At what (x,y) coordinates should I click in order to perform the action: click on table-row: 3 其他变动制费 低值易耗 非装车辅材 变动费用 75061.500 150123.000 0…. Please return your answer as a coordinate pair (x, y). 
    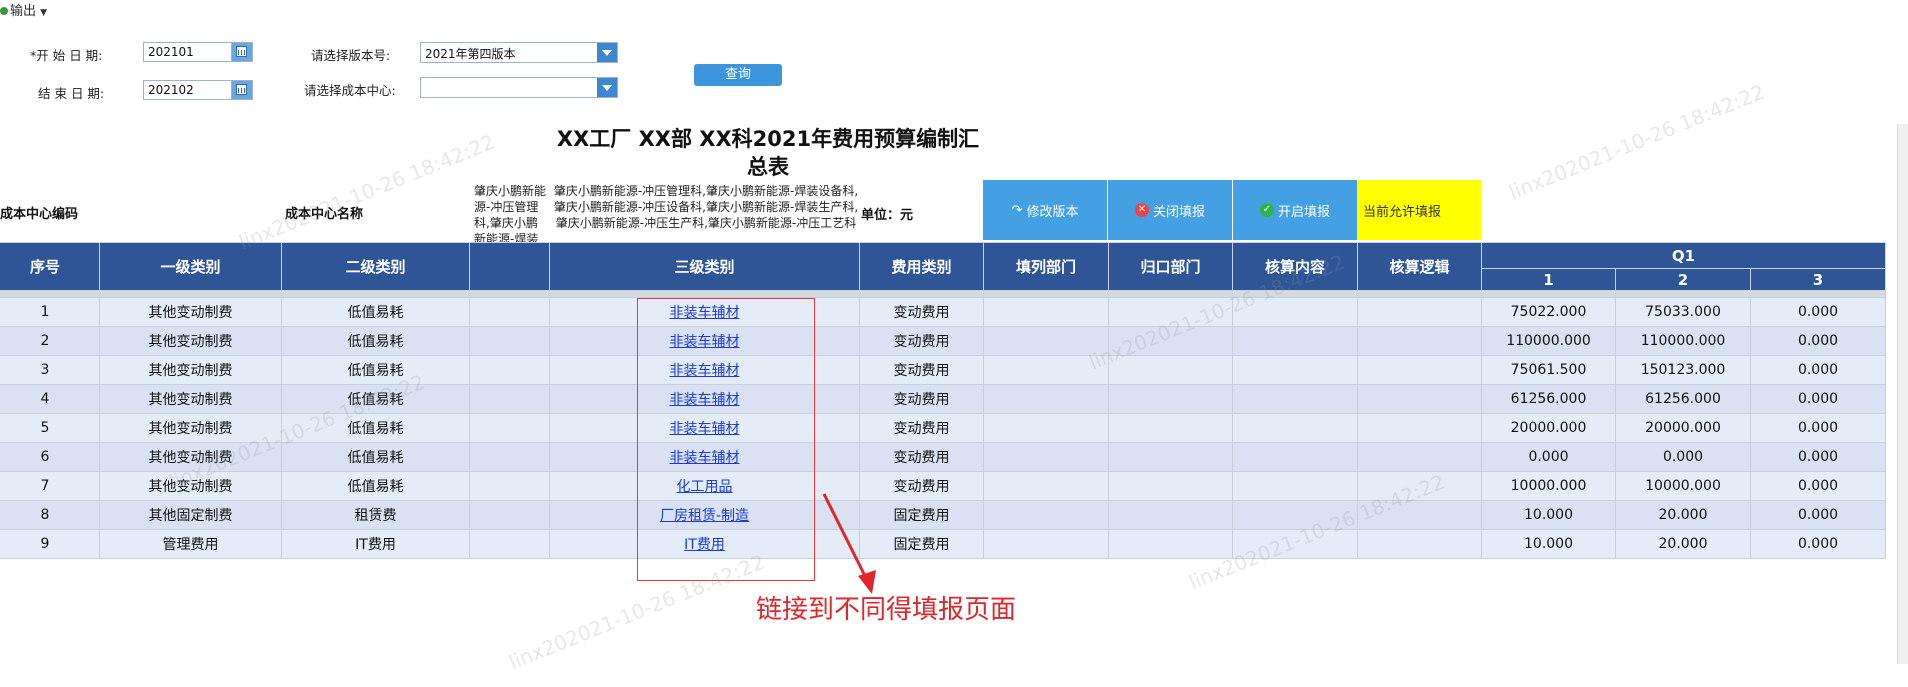
    Looking at the image, I should click on (943, 370).